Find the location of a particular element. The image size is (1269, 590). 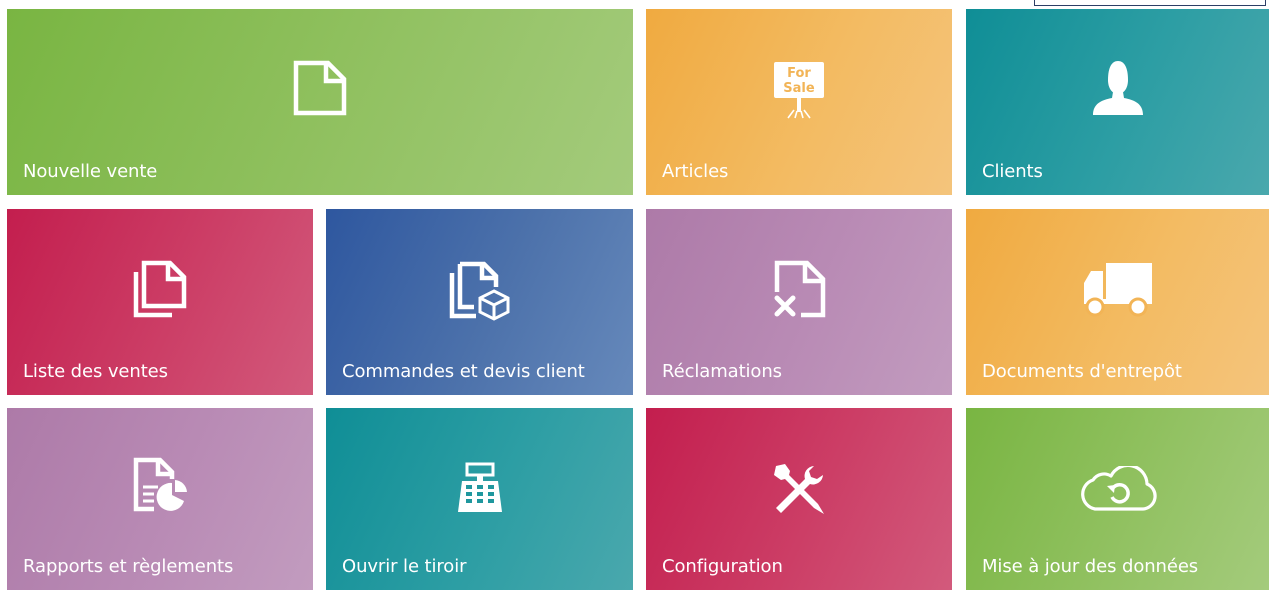

tile-ouvrir-le-tiroir: Ouvrir le tiroir is located at coordinates (479, 499).